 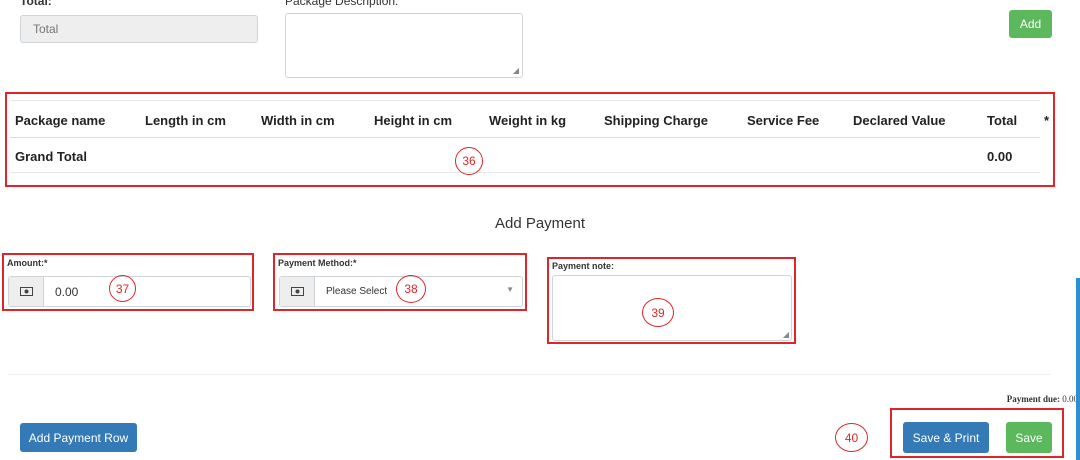 What do you see at coordinates (946, 437) in the screenshot?
I see `save-print-button: Save & Print` at bounding box center [946, 437].